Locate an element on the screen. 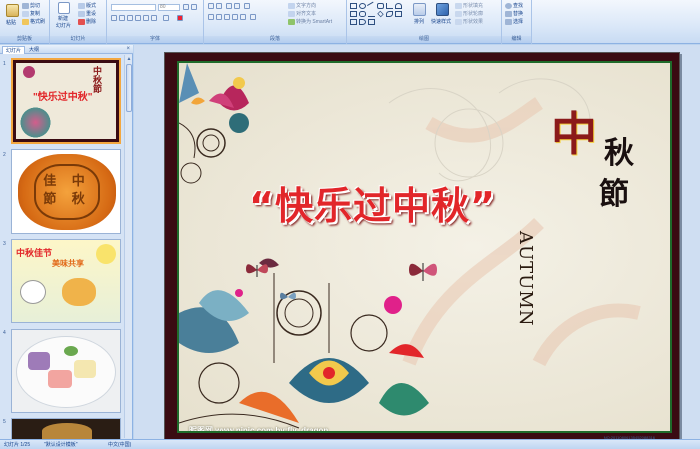 Image resolution: width=700 pixels, height=449 pixels. find-button: 查找 is located at coordinates (514, 5).